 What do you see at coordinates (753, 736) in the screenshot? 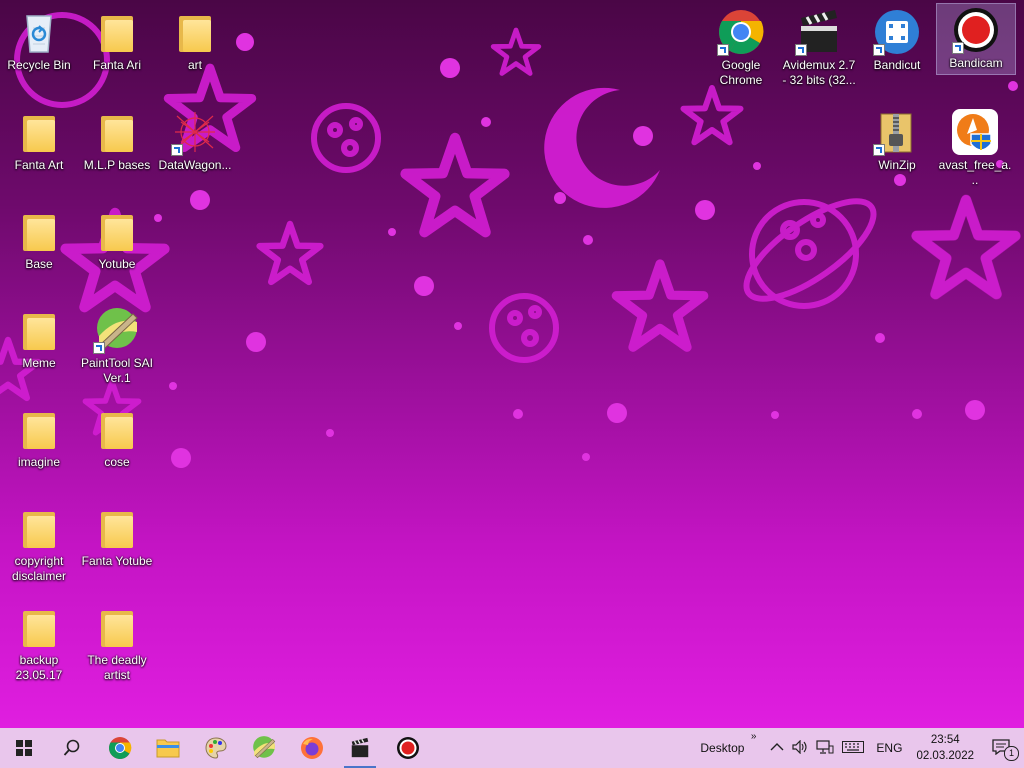
I see `toolbar-chevron-icon: »` at bounding box center [753, 736].